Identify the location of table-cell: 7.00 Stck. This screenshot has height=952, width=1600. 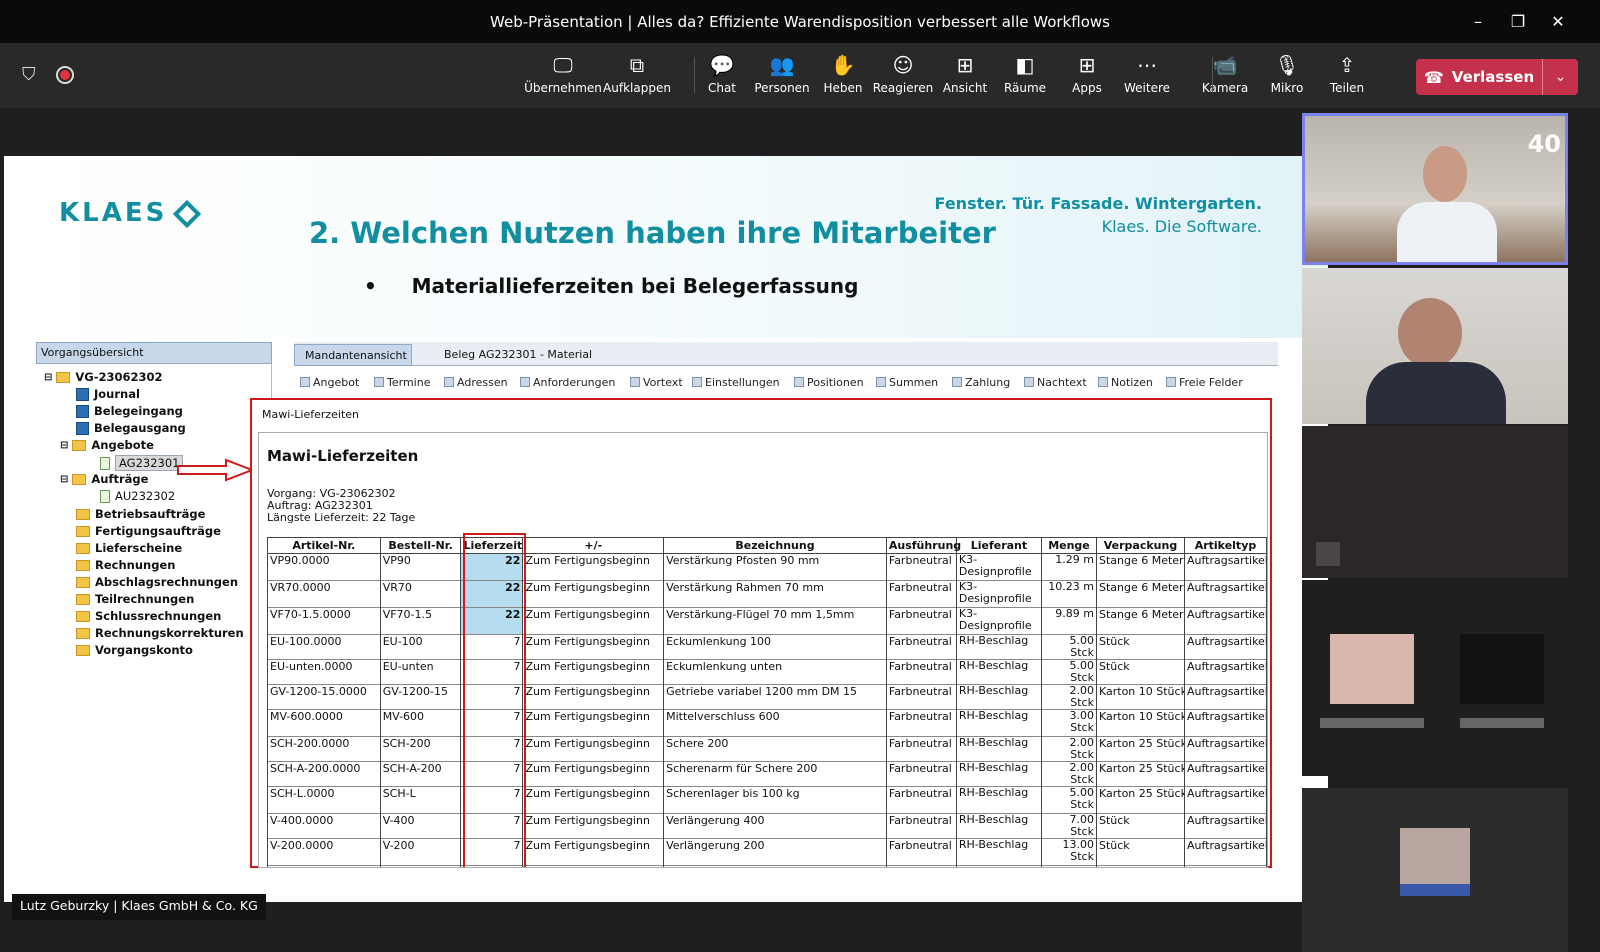
(1068, 826).